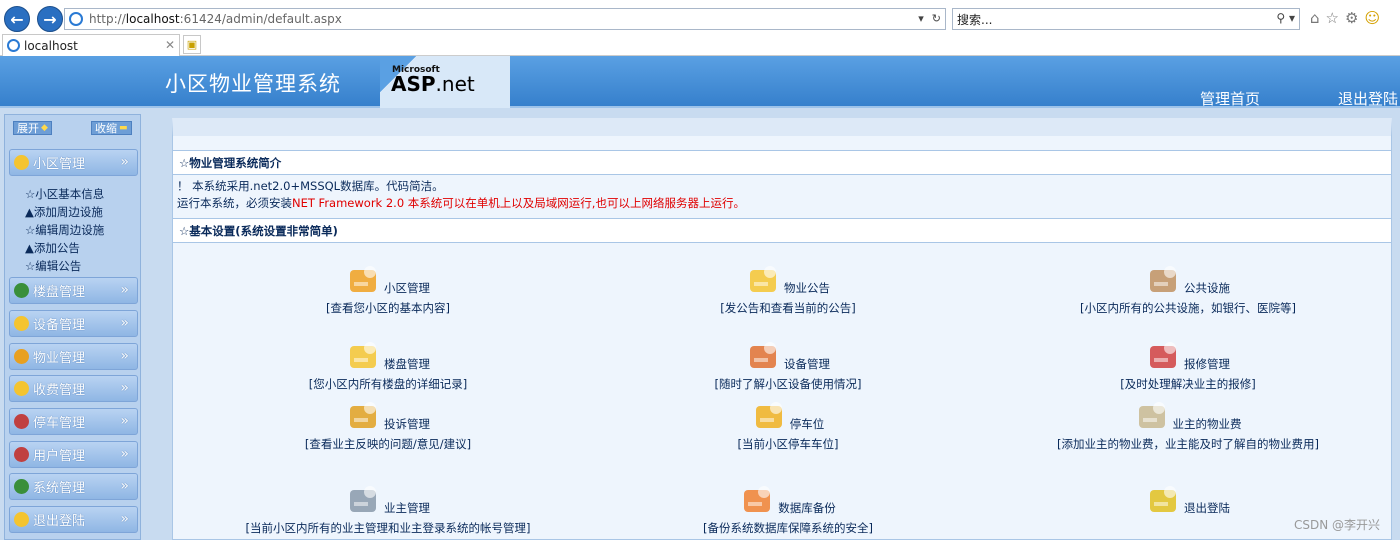 The height and width of the screenshot is (540, 1400). I want to click on grid-item-desc: [发公告和查看当前的公告], so click(788, 308).